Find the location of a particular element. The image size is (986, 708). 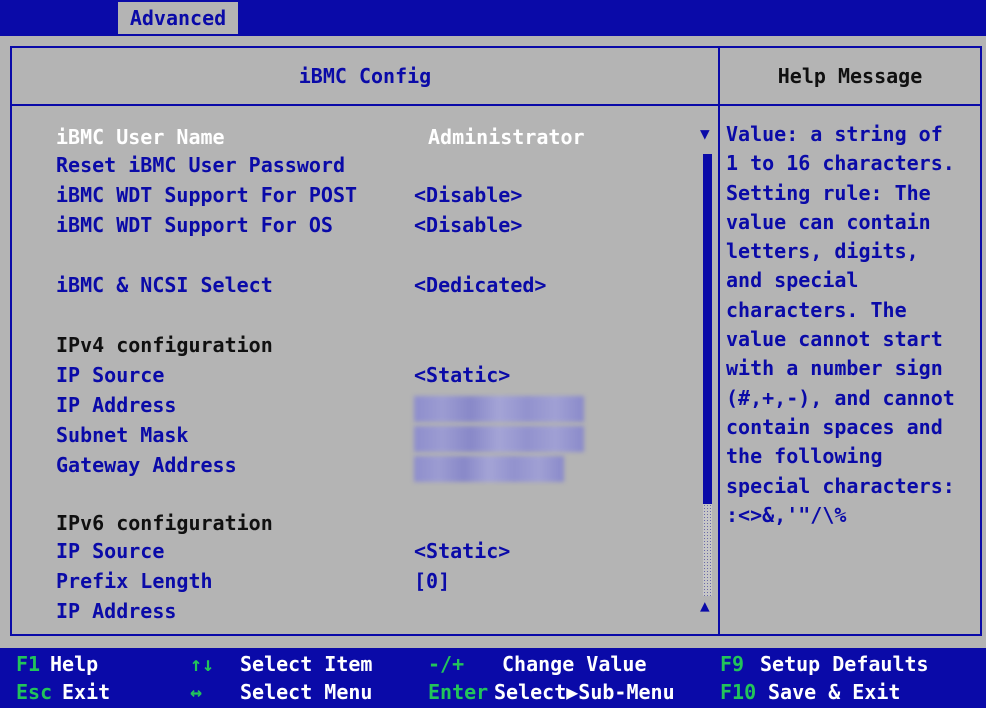

setting-label: iBMC User Name is located at coordinates (140, 137).